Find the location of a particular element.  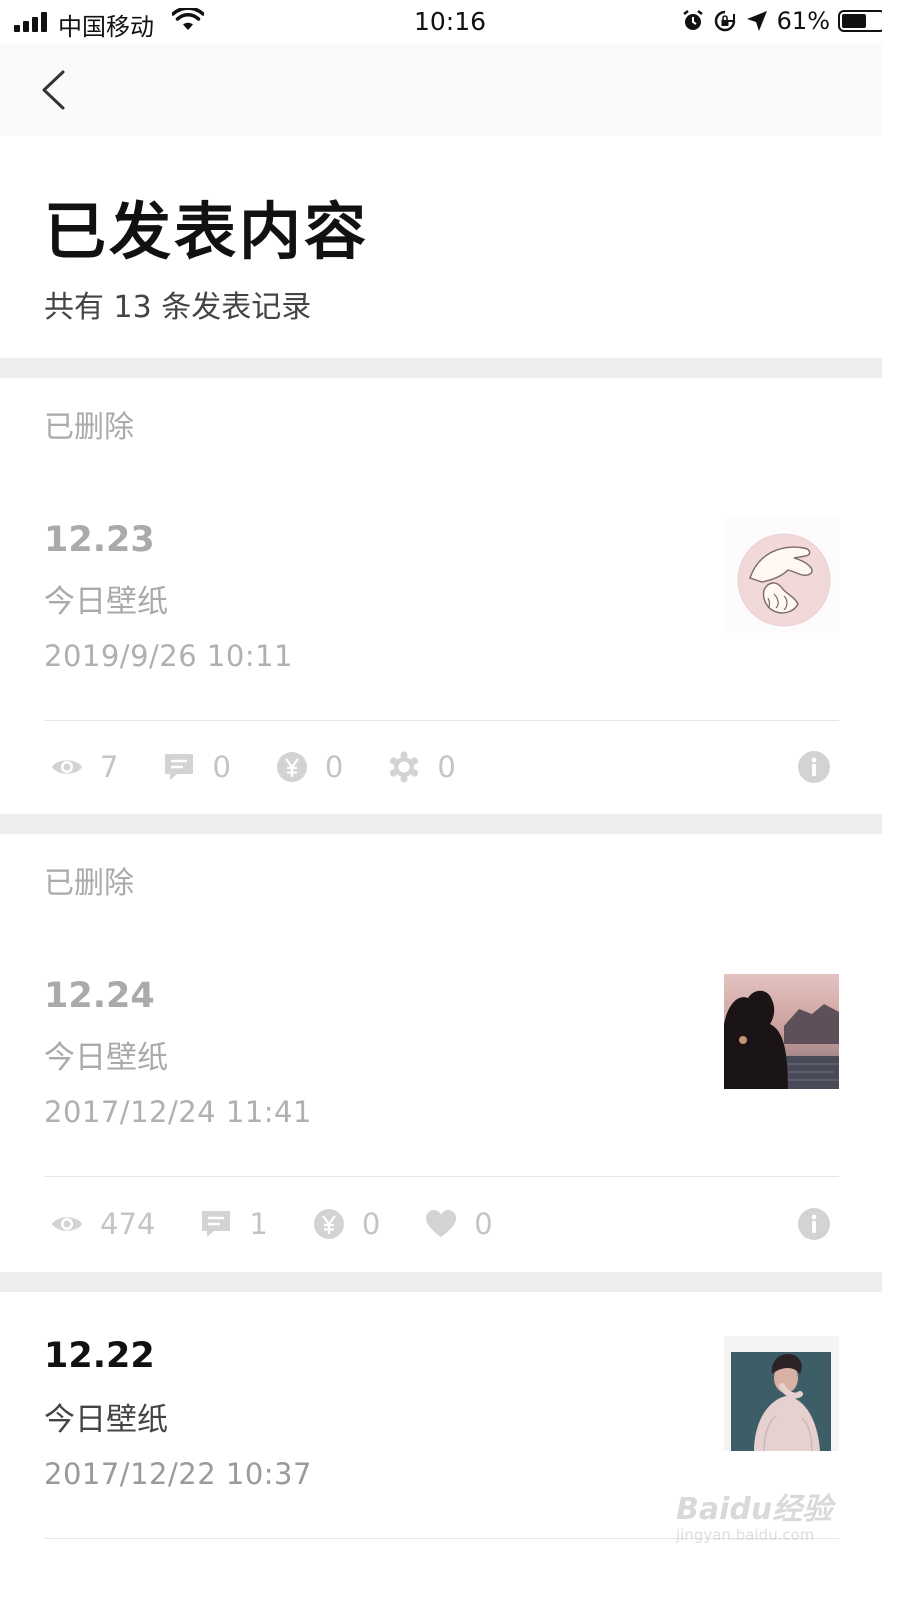

comments-count: 1 is located at coordinates (258, 1224).